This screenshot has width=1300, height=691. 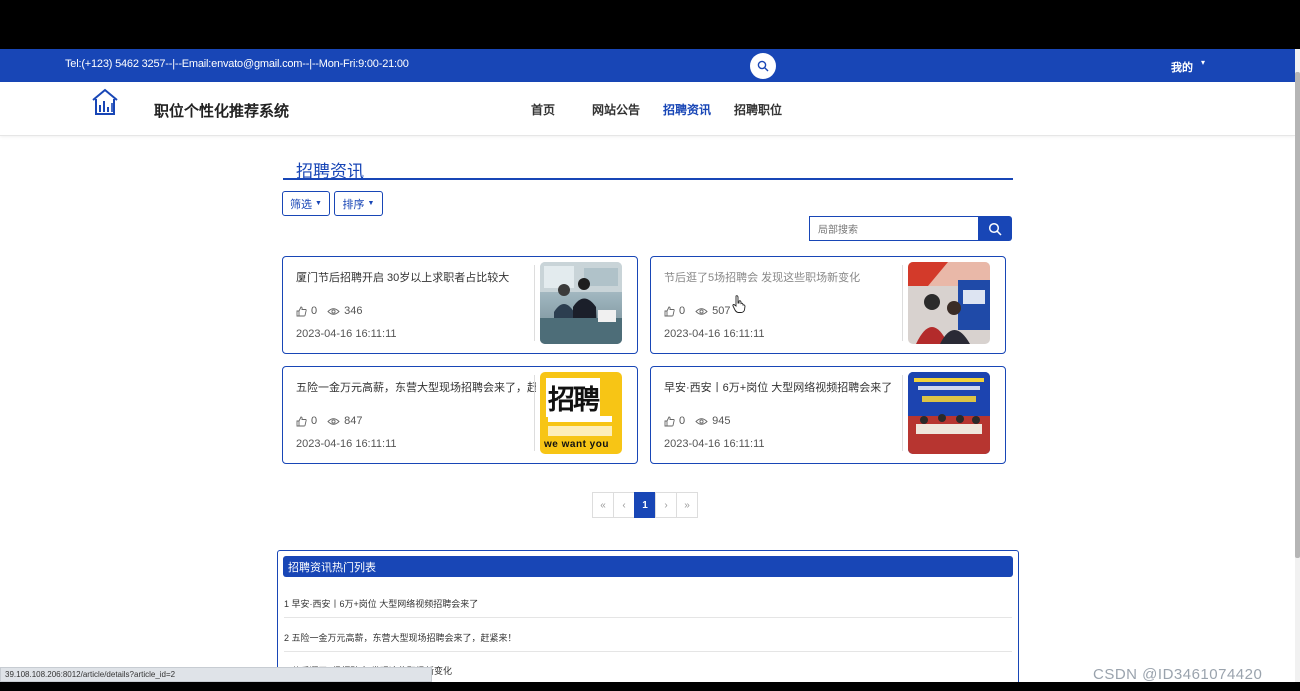 I want to click on thumbnail-slogan: we want you, so click(x=576, y=444).